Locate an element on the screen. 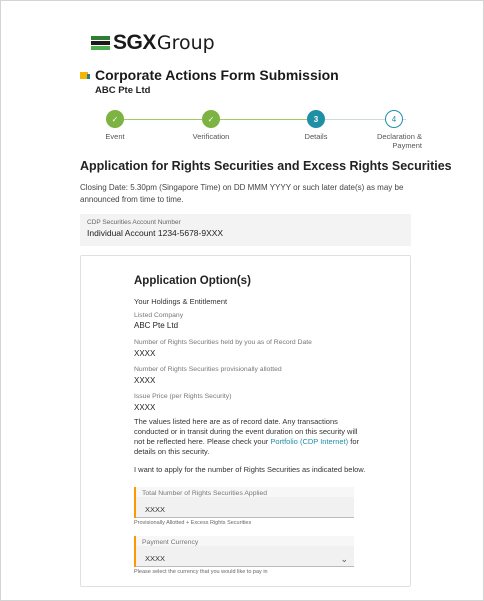 The height and width of the screenshot is (601, 484). card-title: Application Option(s) is located at coordinates (192, 281).